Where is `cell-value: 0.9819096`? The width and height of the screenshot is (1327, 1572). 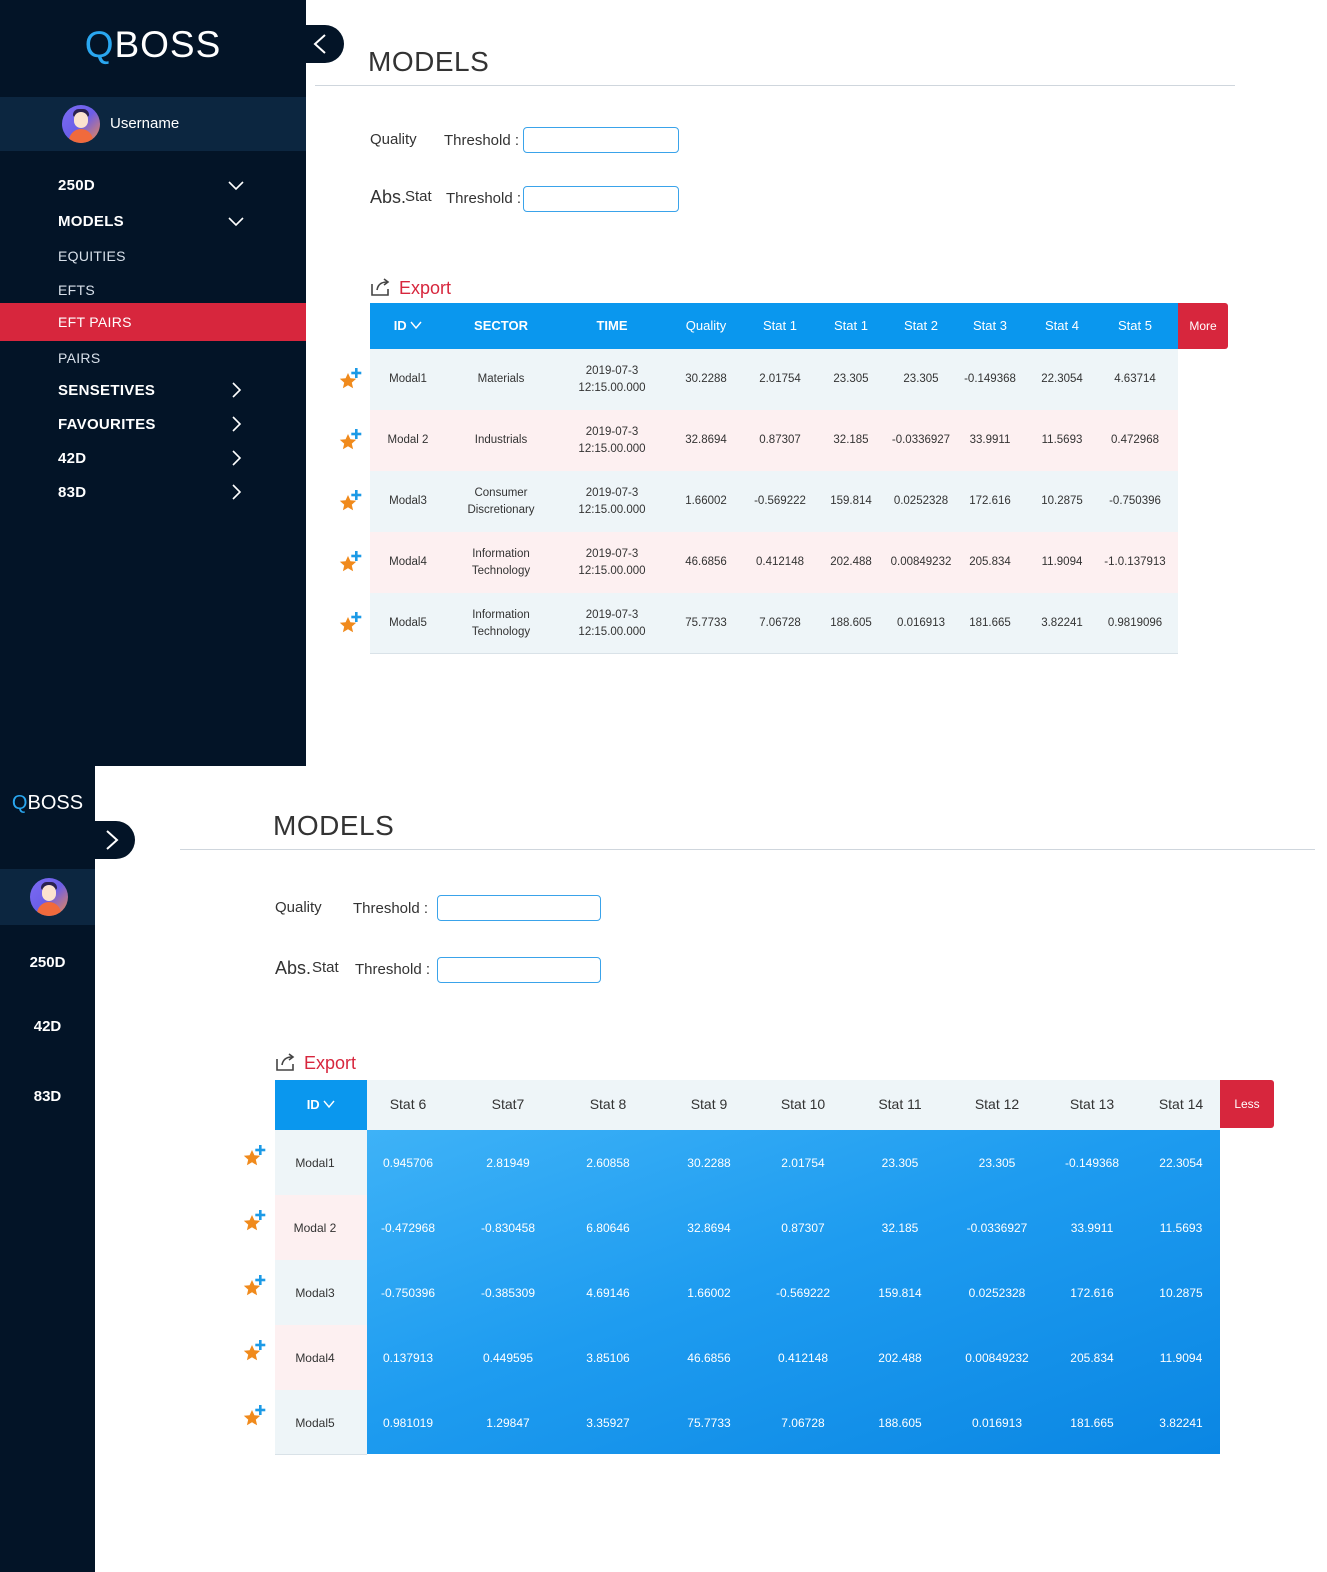 cell-value: 0.9819096 is located at coordinates (1135, 623).